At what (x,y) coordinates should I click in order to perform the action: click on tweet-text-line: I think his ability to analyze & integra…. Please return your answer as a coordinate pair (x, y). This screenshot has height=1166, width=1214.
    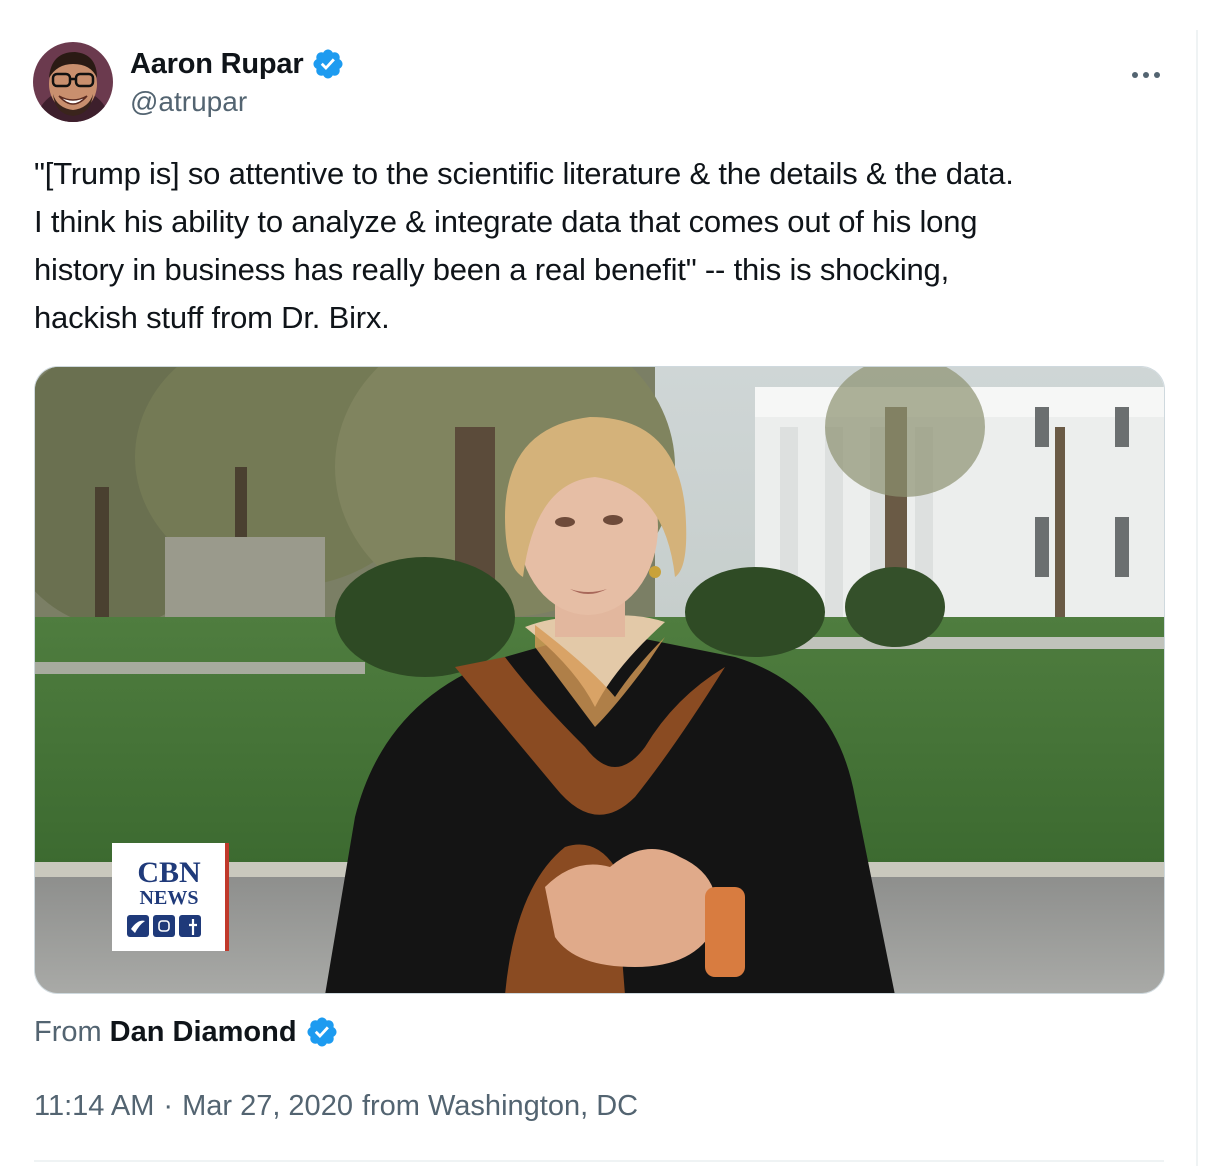
    Looking at the image, I should click on (506, 221).